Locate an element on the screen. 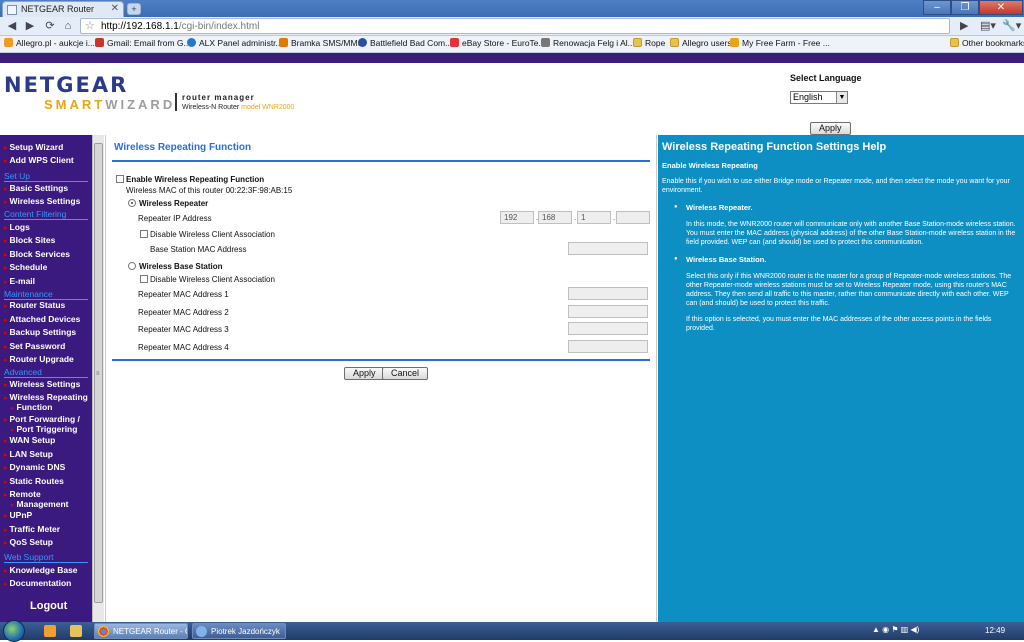 The height and width of the screenshot is (642, 1024). sidebar-item-traffic-meter: Traffic Meter is located at coordinates (32, 530).